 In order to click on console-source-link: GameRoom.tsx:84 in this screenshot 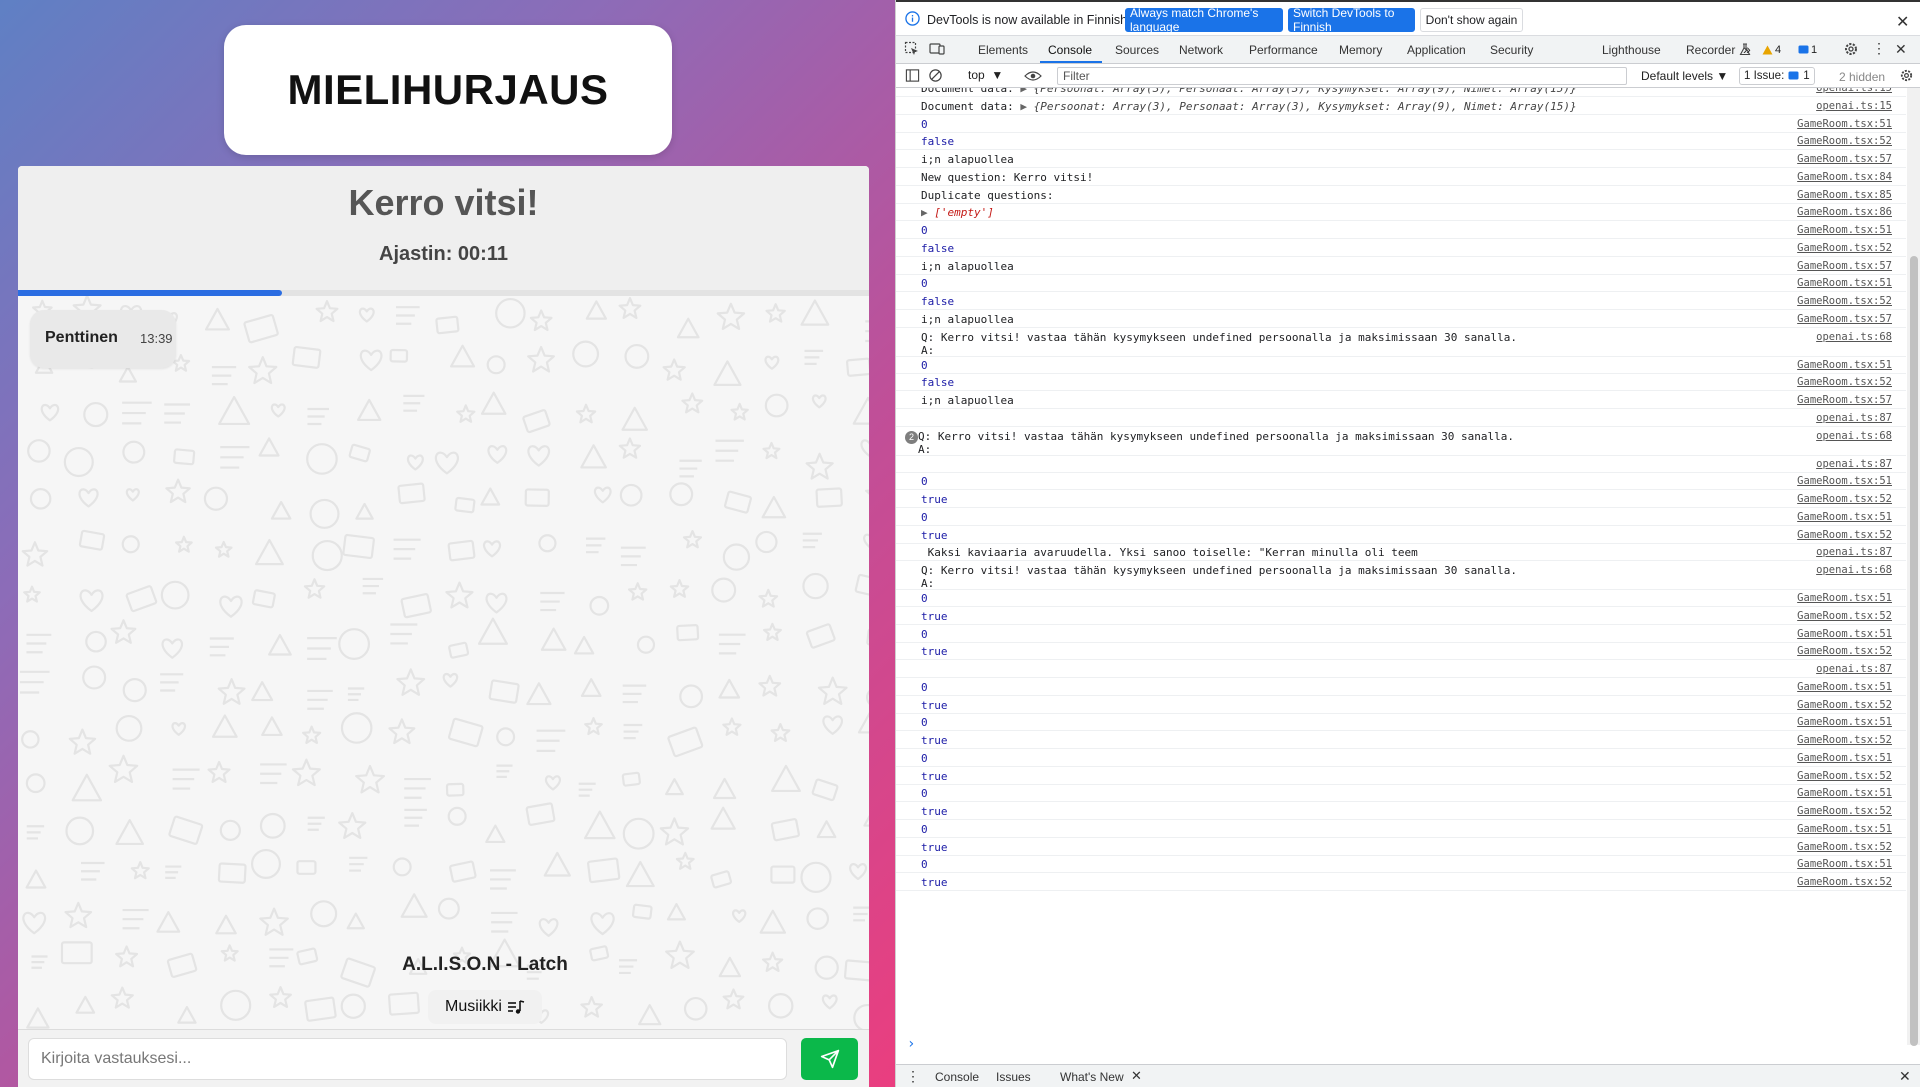, I will do `click(1844, 177)`.